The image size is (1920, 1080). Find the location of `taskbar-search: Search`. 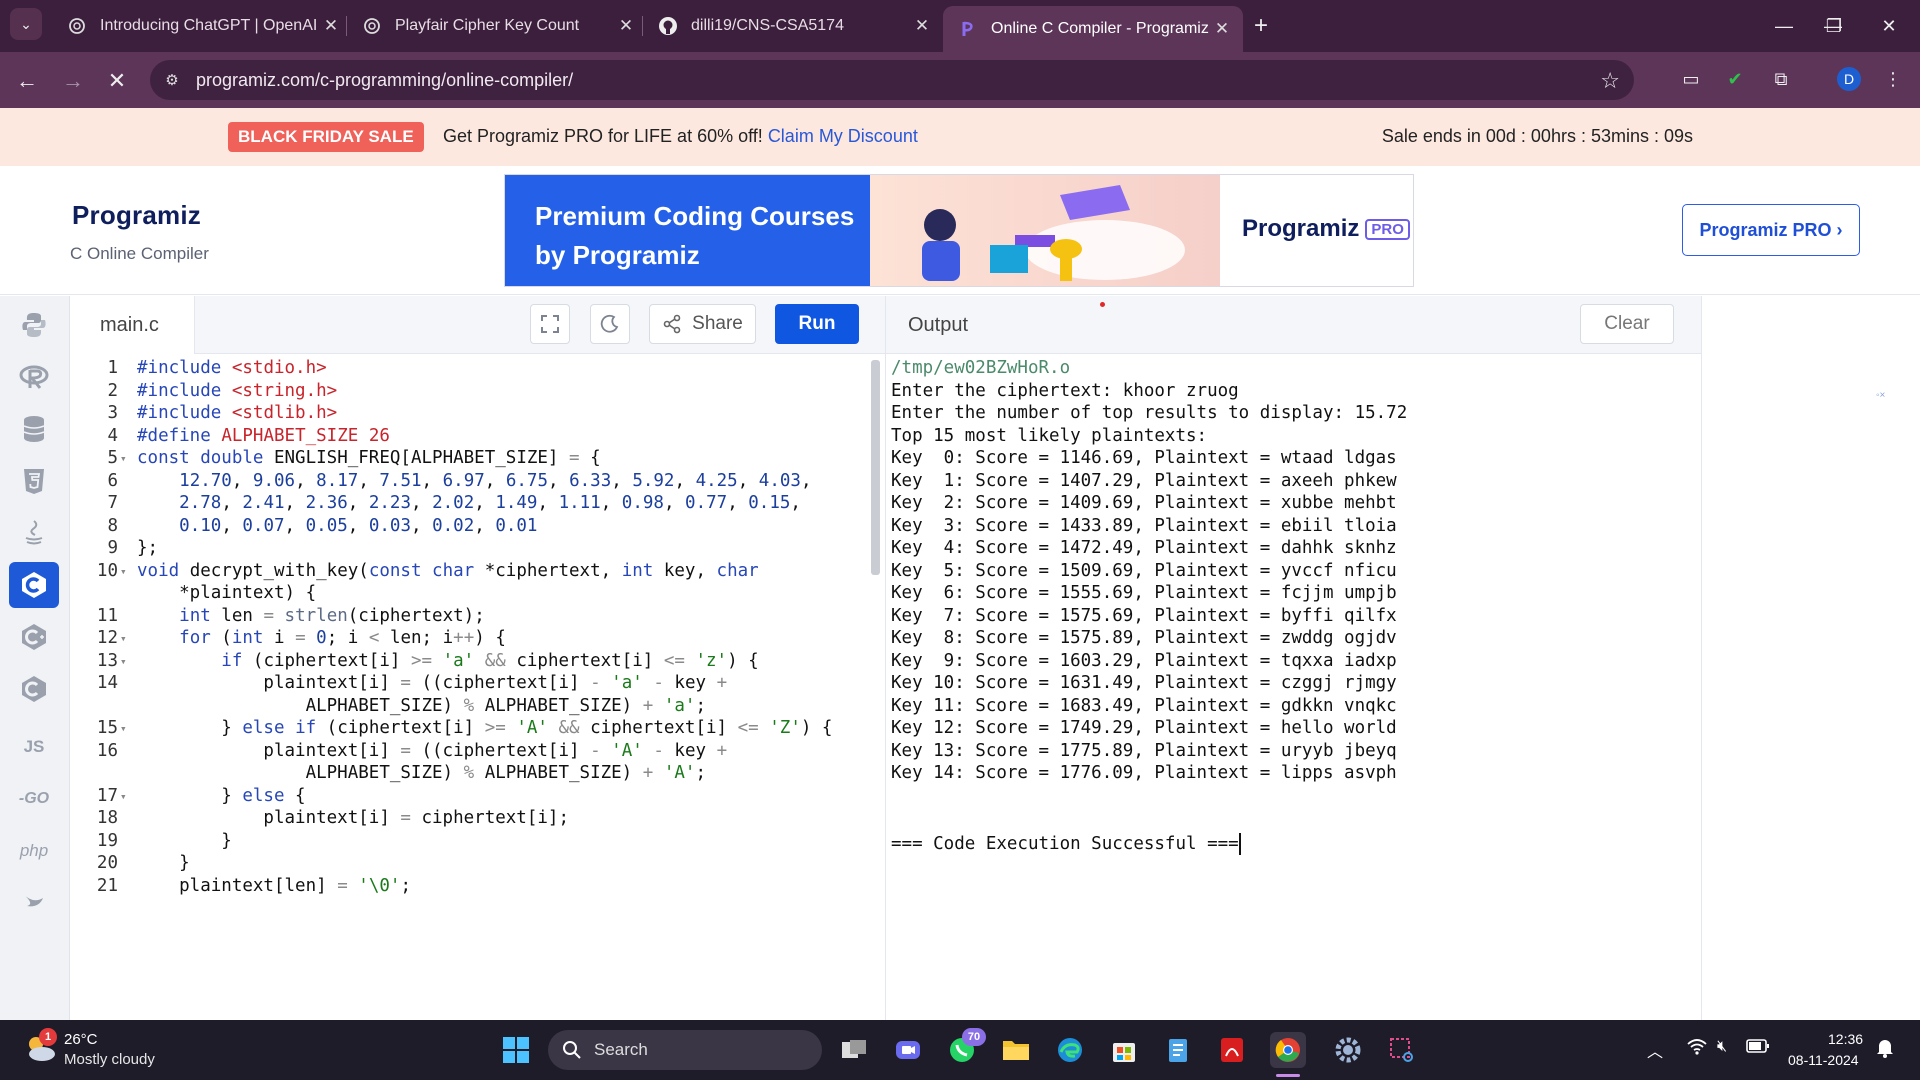

taskbar-search: Search is located at coordinates (685, 1050).